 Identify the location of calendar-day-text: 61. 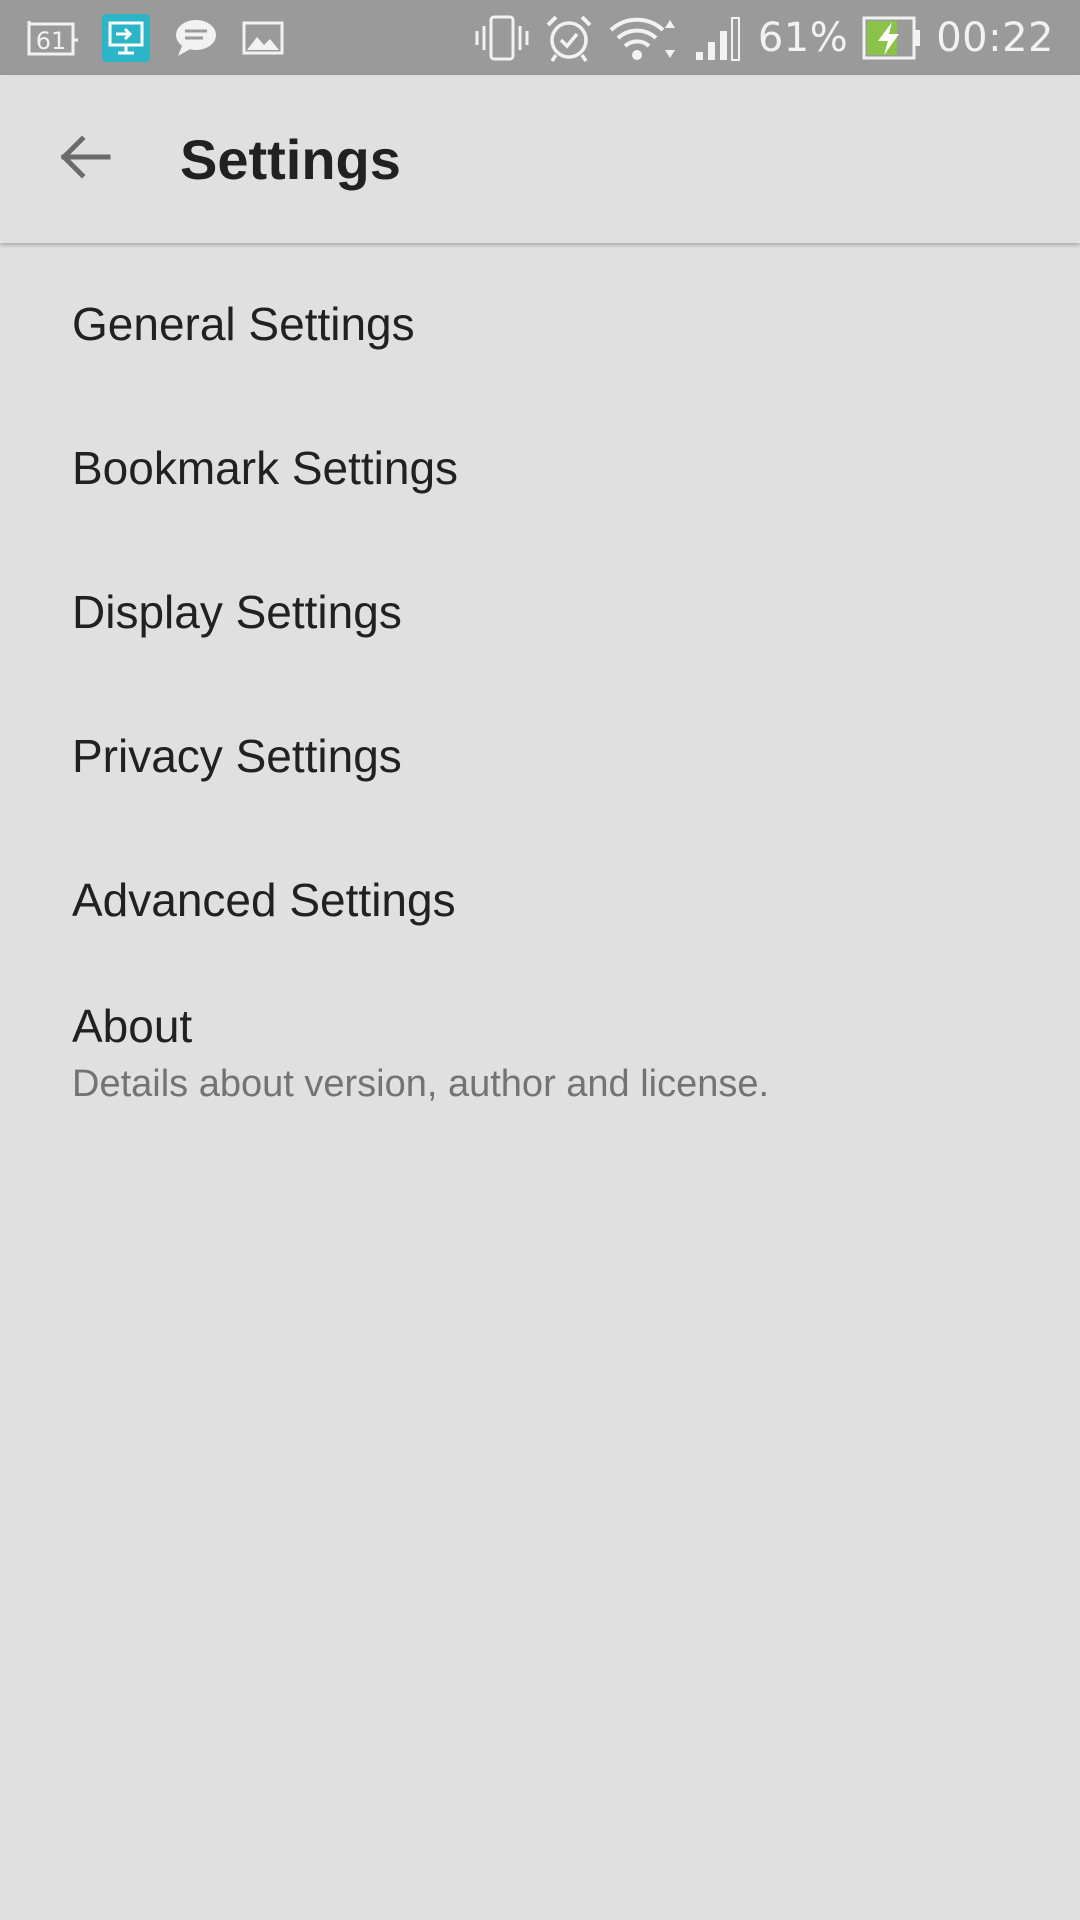
(51, 41).